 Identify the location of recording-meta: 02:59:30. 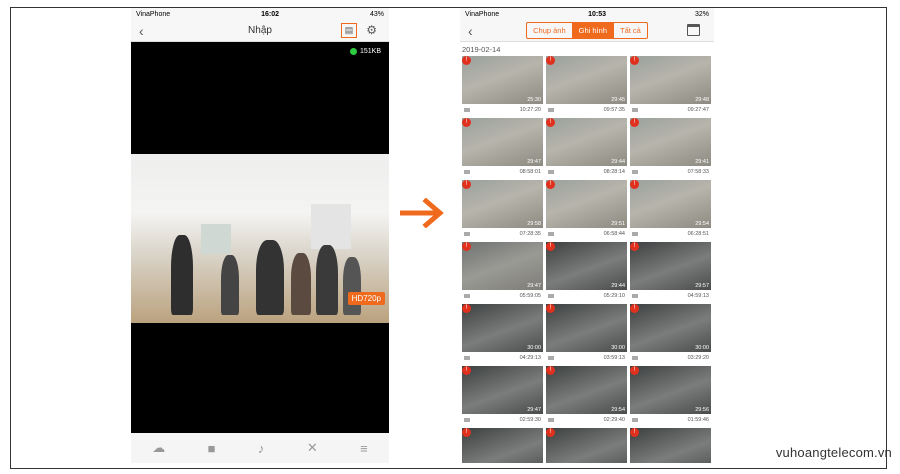
(502, 420).